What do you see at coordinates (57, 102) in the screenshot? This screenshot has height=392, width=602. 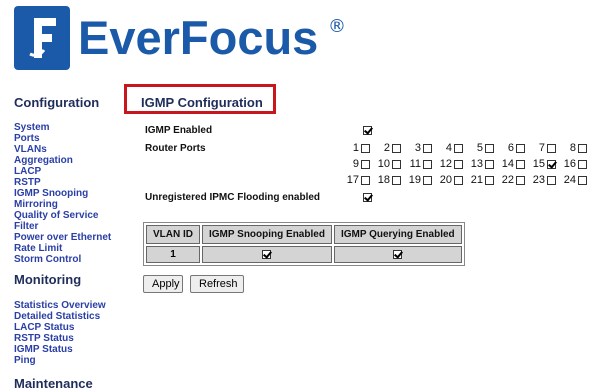 I see `sidebar-heading-configuration: Configuration` at bounding box center [57, 102].